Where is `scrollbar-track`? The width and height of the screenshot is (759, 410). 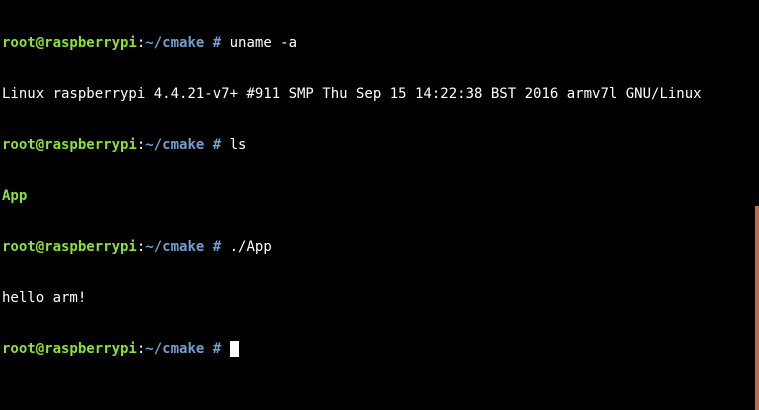
scrollbar-track is located at coordinates (757, 205).